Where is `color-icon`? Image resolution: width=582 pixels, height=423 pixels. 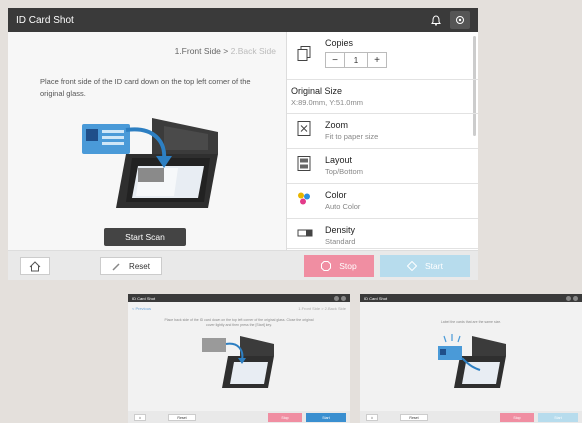
color-icon is located at coordinates (304, 201).